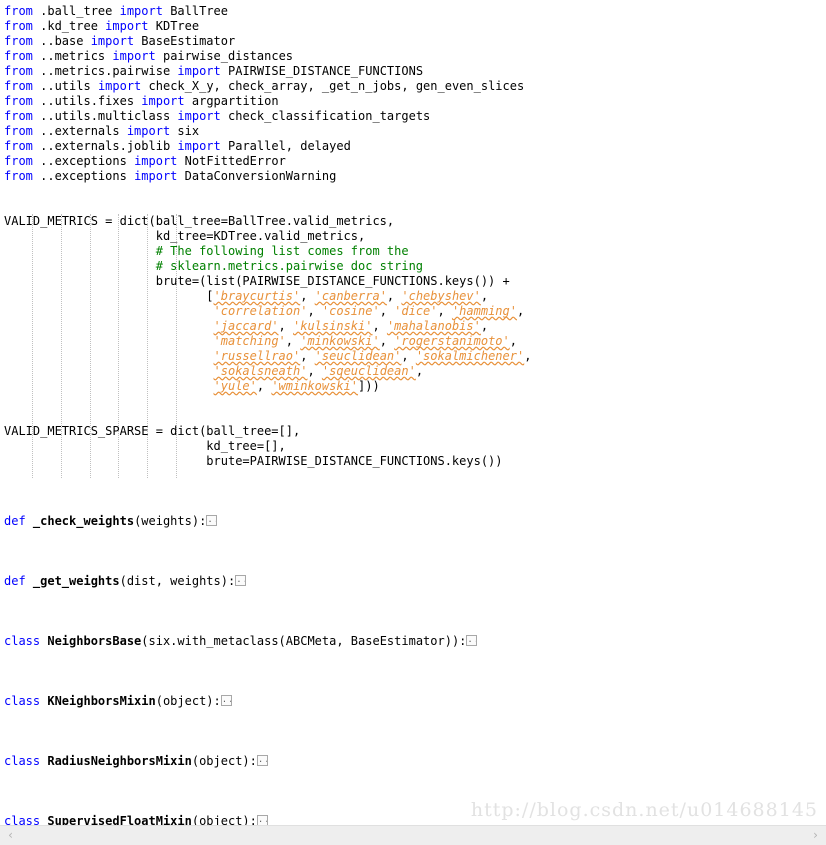  I want to click on code-line: ['braycurtis', 'canberra', 'chebyshev',, so click(413, 296).